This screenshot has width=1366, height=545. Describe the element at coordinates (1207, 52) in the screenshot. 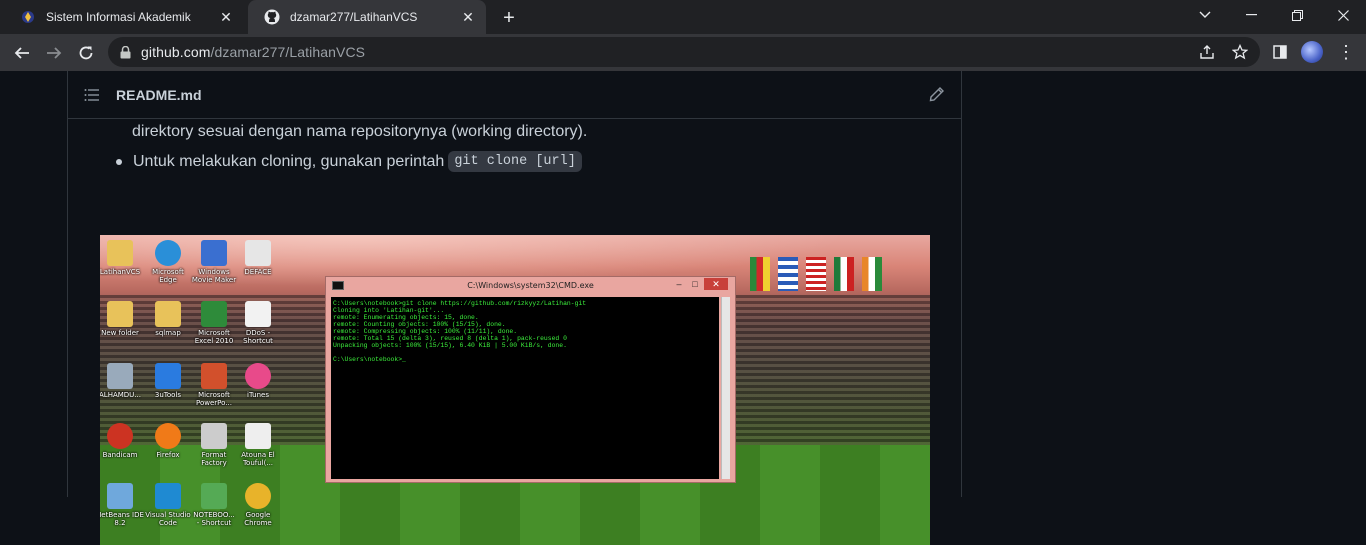

I see `share-icon` at that location.